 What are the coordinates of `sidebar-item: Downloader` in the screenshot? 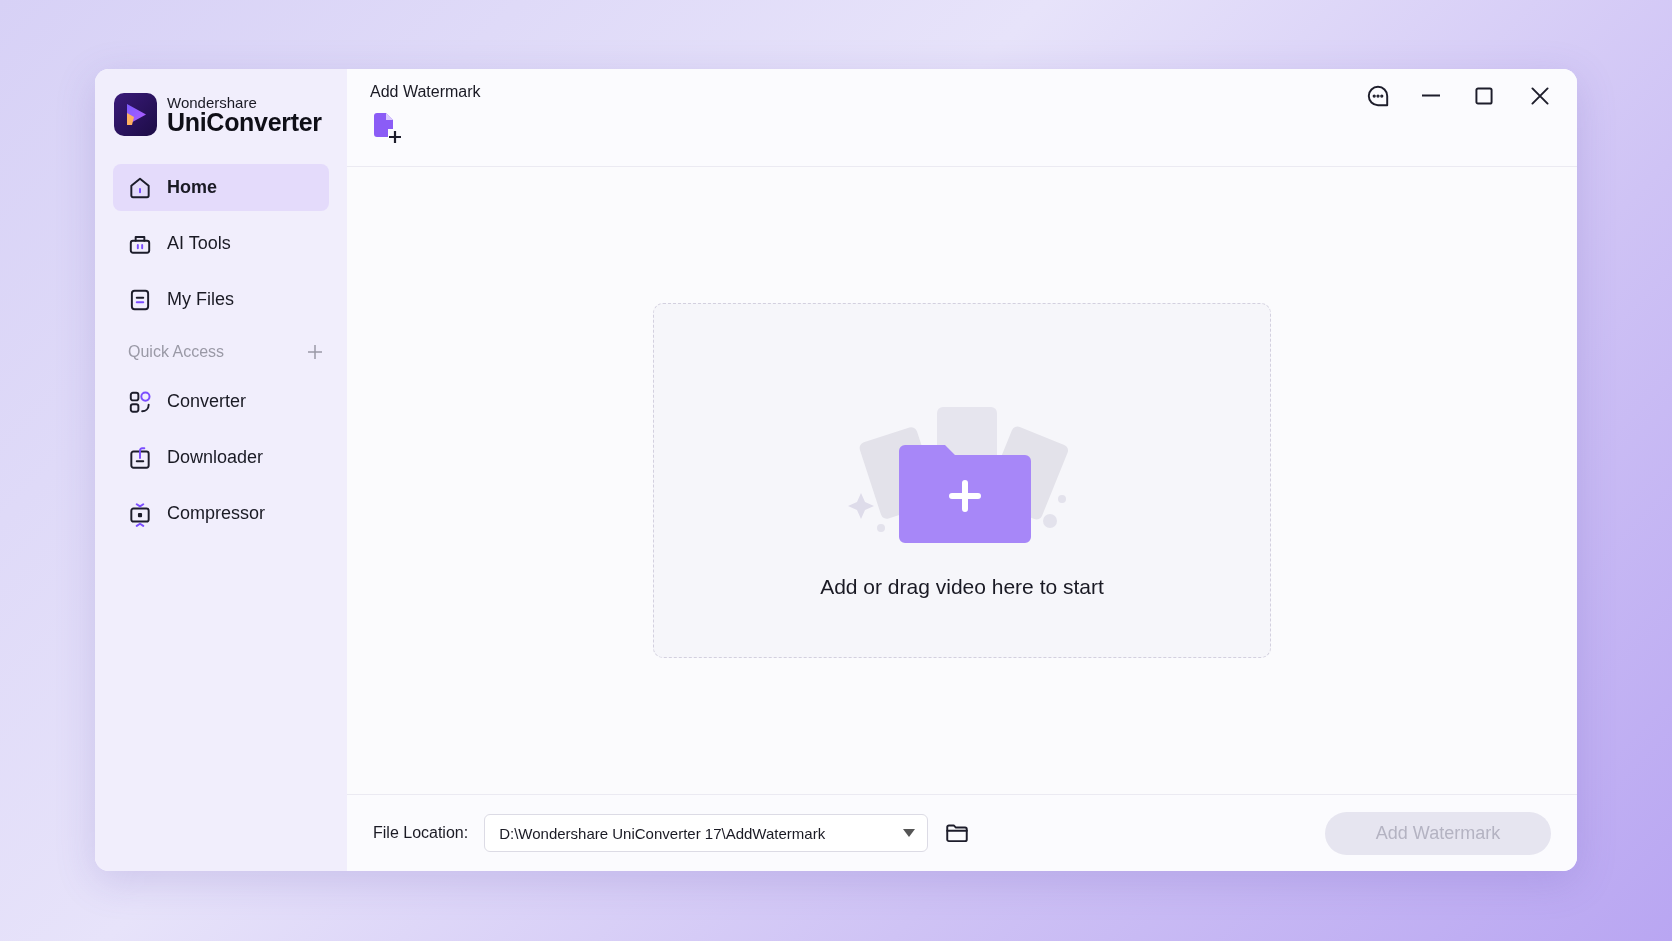 It's located at (221, 457).